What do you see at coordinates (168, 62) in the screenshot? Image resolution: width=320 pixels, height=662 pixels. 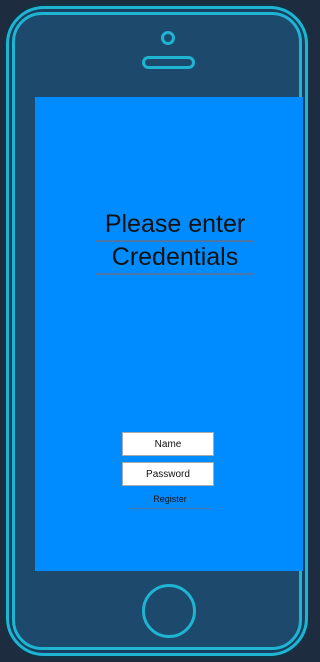 I see `speaker-icon` at bounding box center [168, 62].